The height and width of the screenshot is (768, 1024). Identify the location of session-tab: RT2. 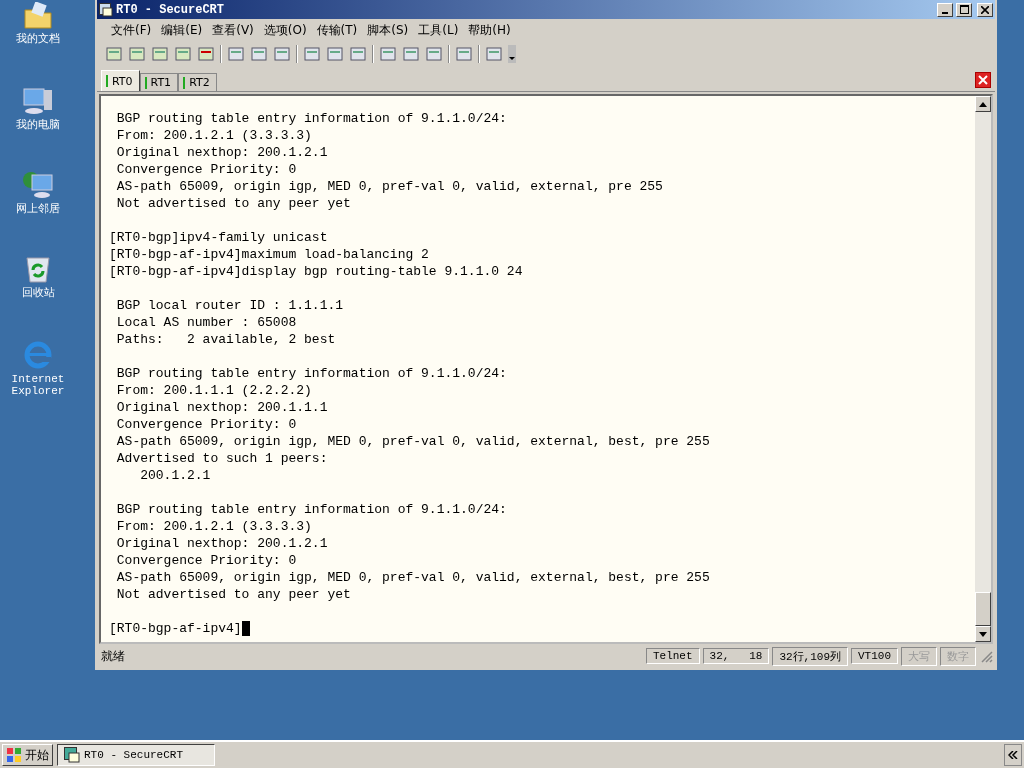
(197, 82).